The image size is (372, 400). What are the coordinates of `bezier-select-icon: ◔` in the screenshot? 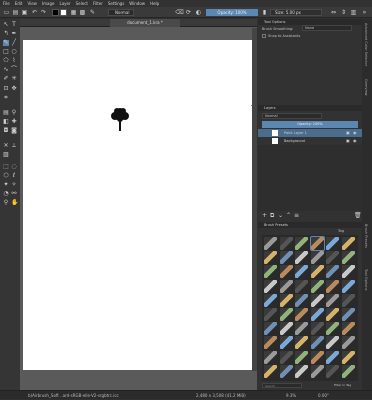 It's located at (6, 194).